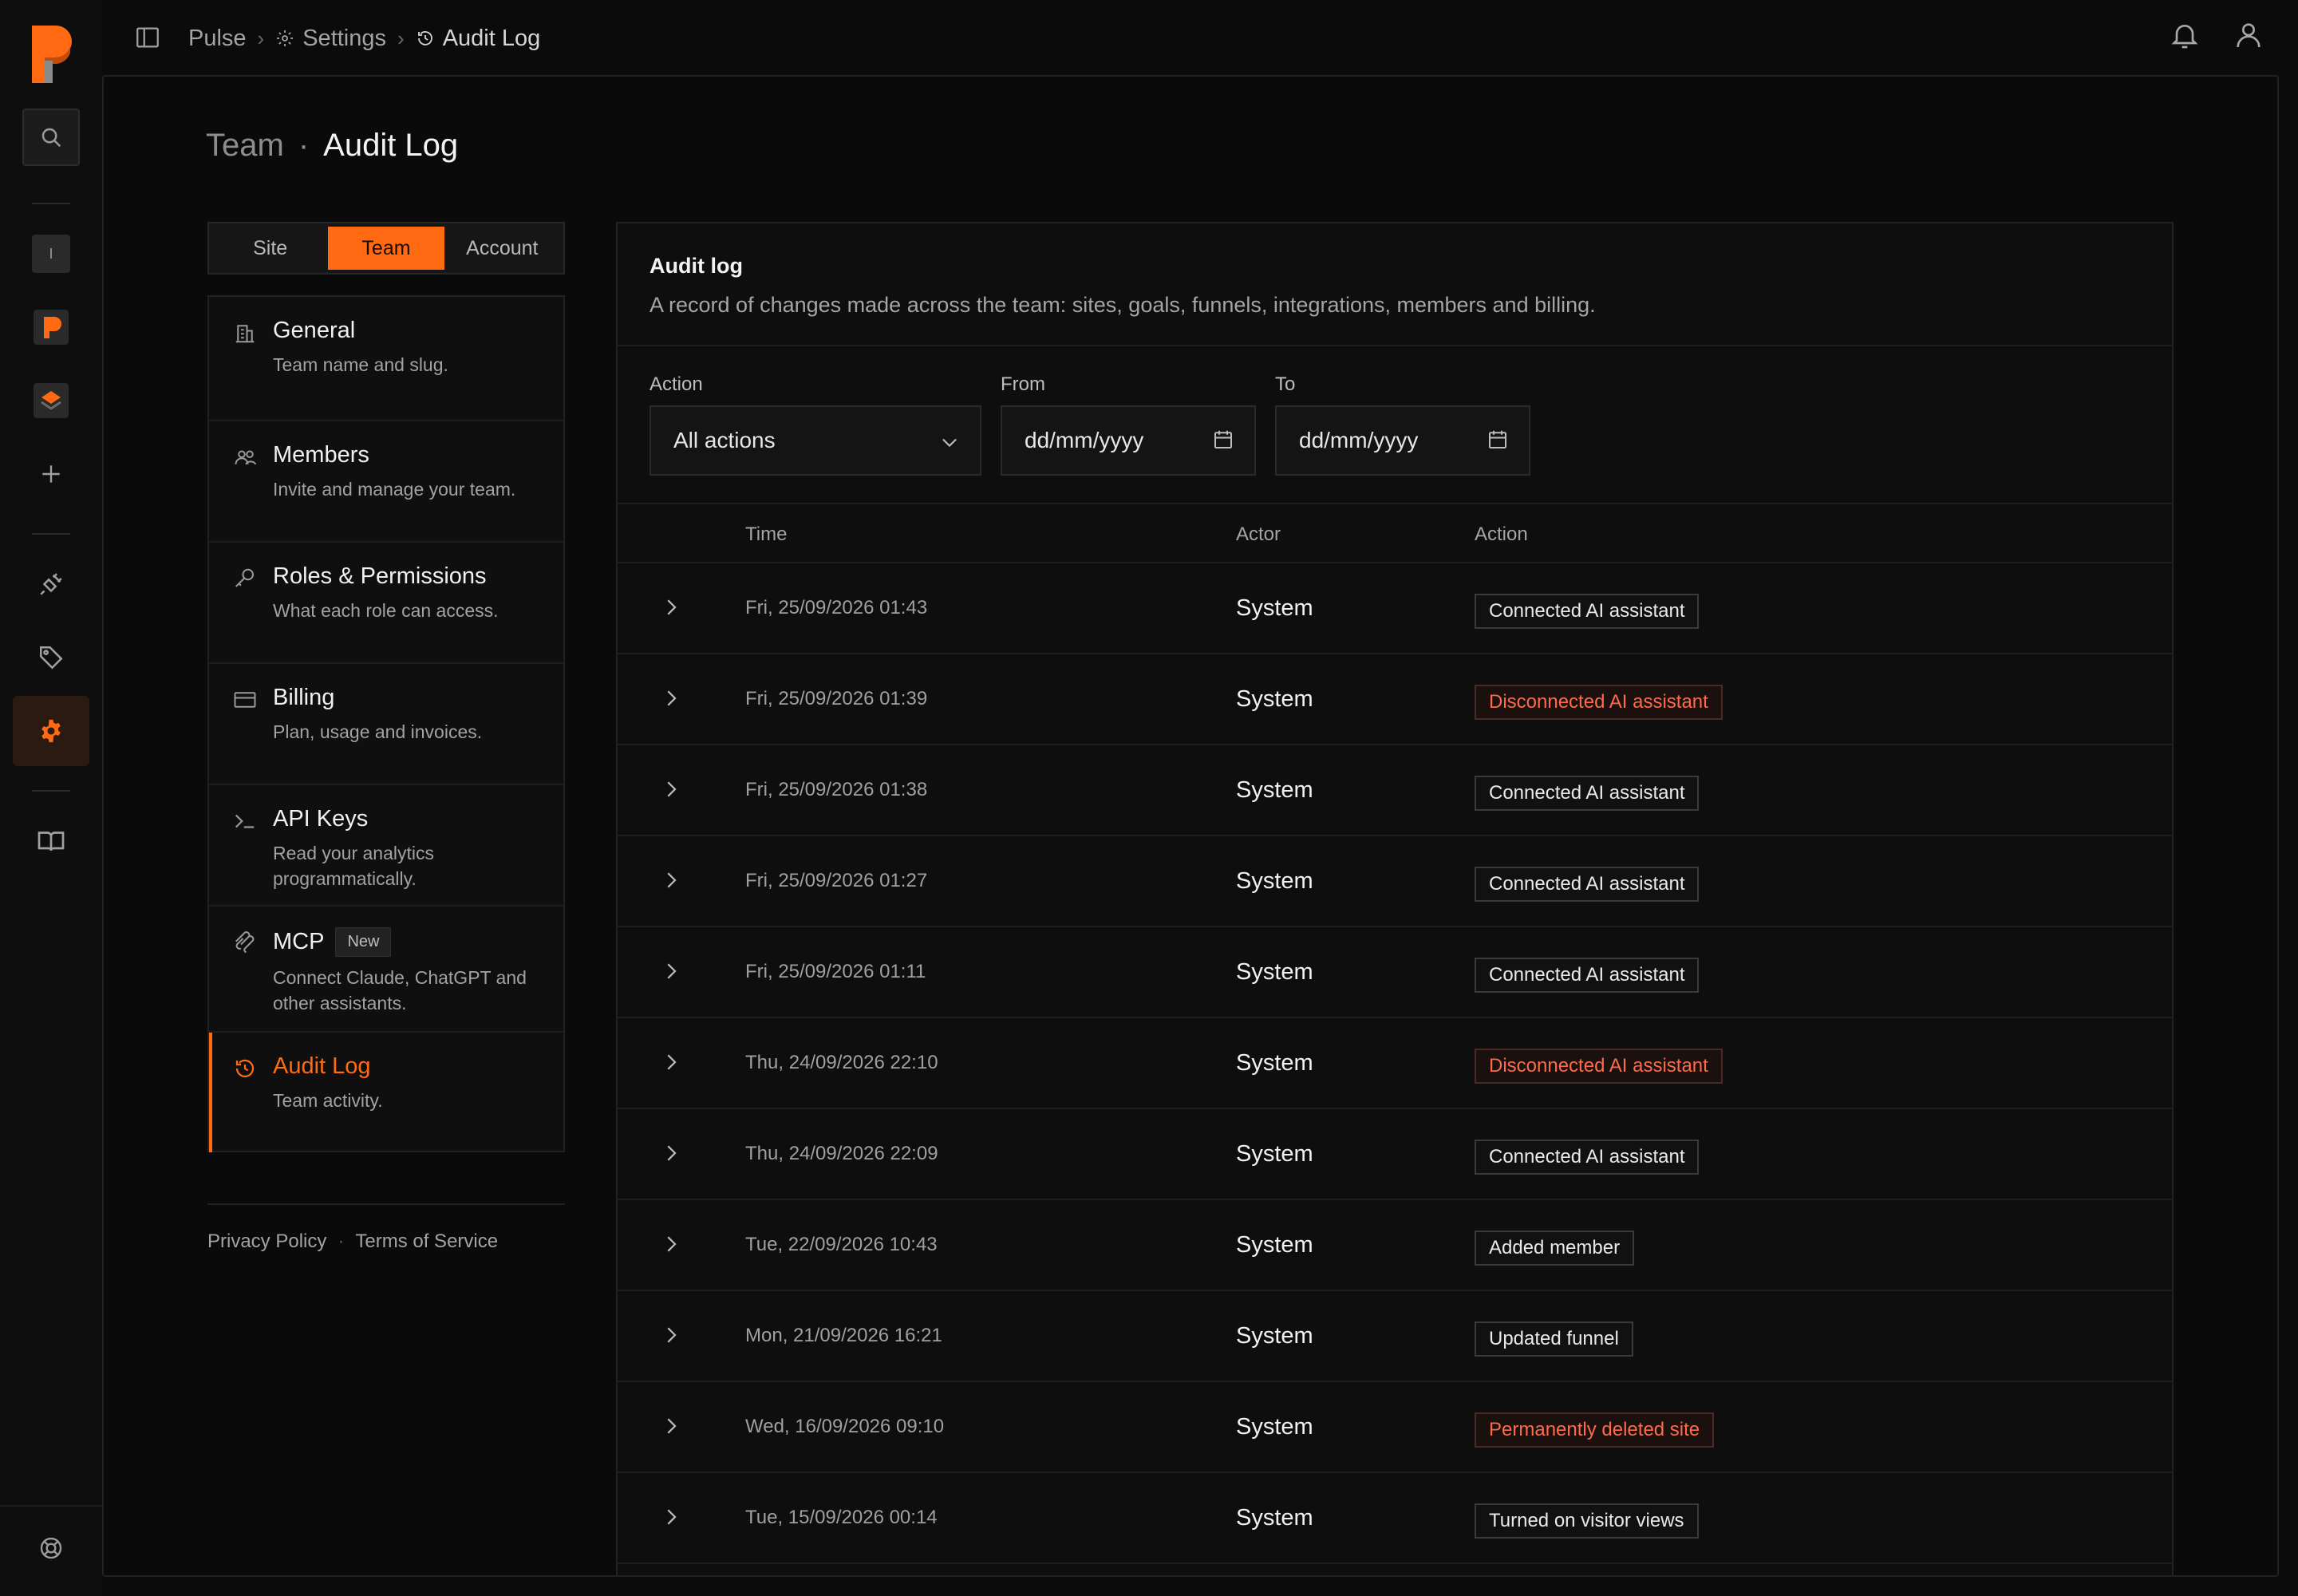  What do you see at coordinates (332, 146) in the screenshot?
I see `page-title: Team · Audit Log` at bounding box center [332, 146].